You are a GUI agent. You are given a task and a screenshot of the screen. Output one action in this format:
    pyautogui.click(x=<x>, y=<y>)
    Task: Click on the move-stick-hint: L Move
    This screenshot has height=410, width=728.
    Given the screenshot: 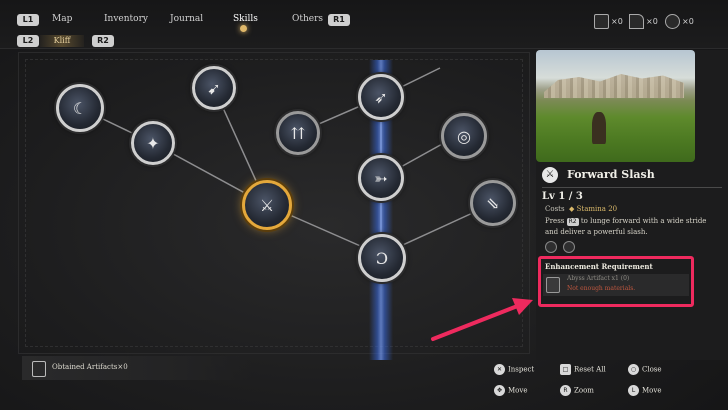 What is the action you would take?
    pyautogui.click(x=644, y=390)
    